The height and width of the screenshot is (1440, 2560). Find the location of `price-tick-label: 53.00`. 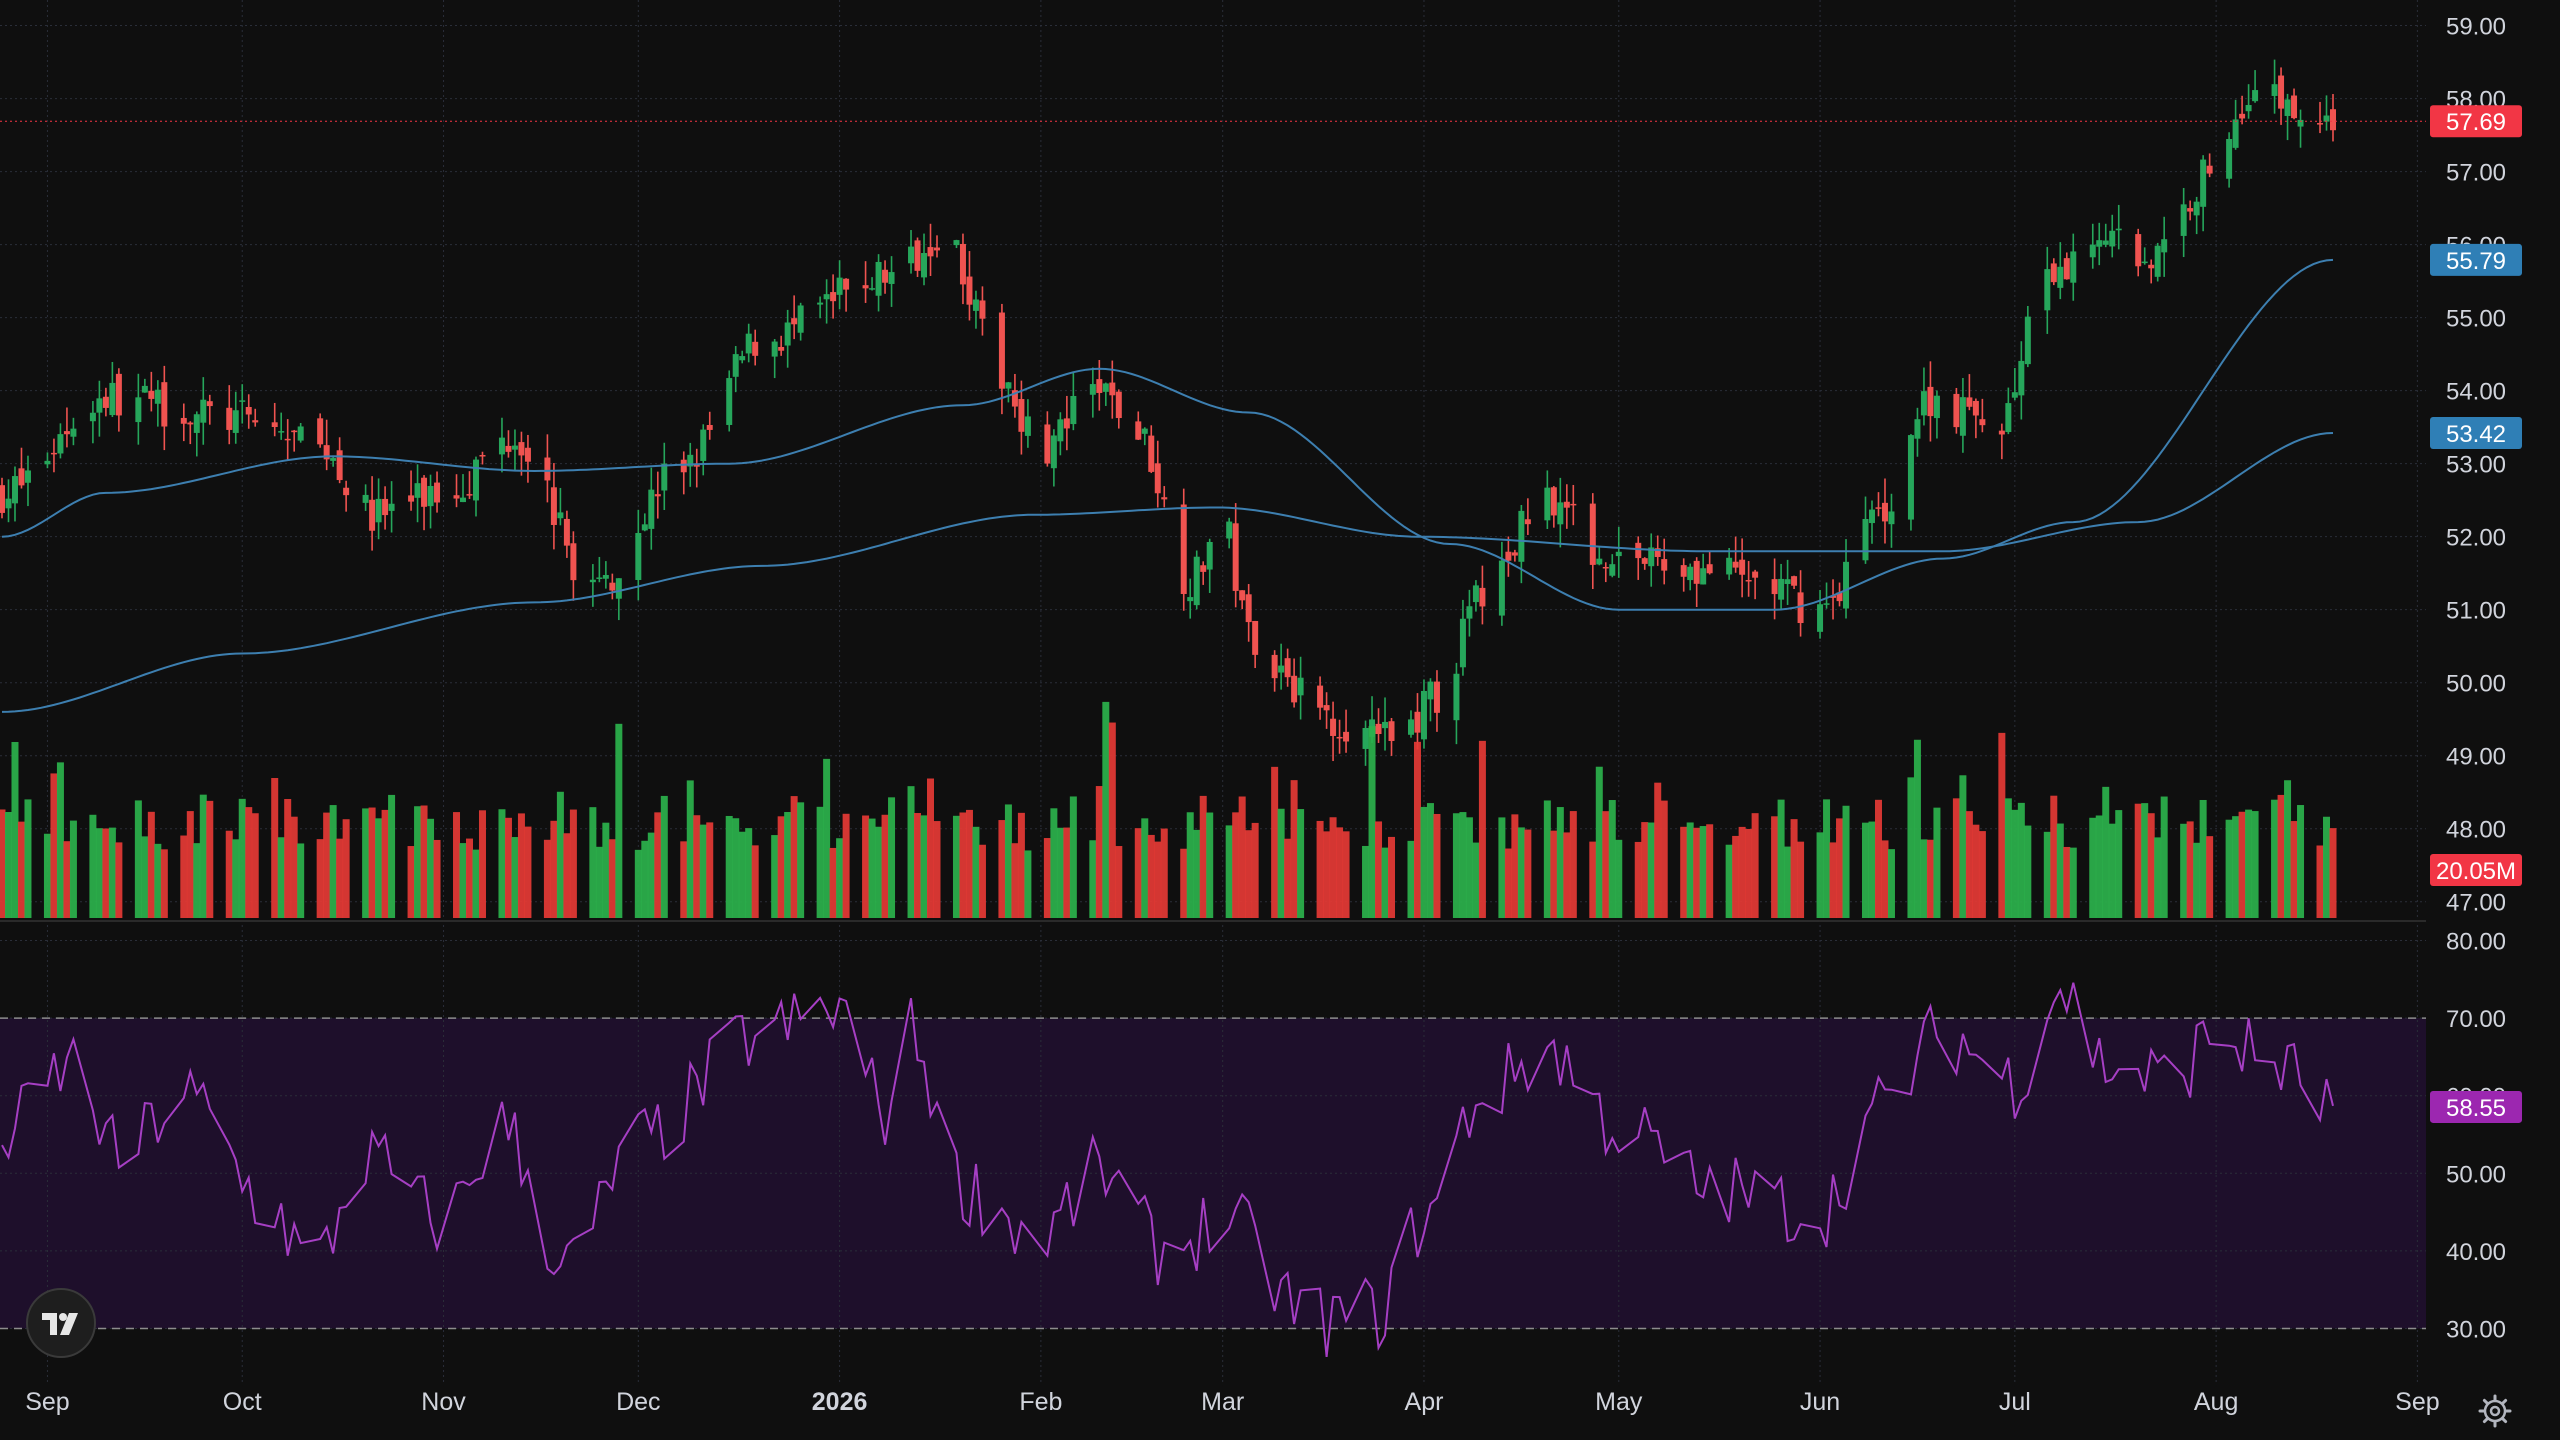

price-tick-label: 53.00 is located at coordinates (2476, 465).